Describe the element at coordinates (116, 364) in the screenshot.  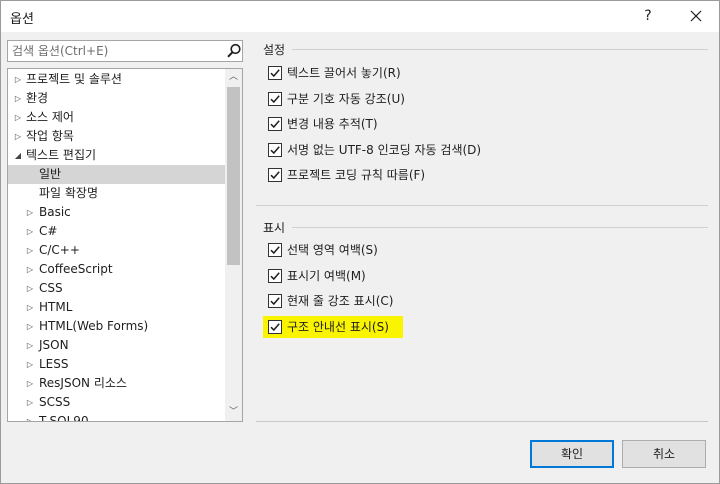
I see `tree-item: ▷ LESS` at that location.